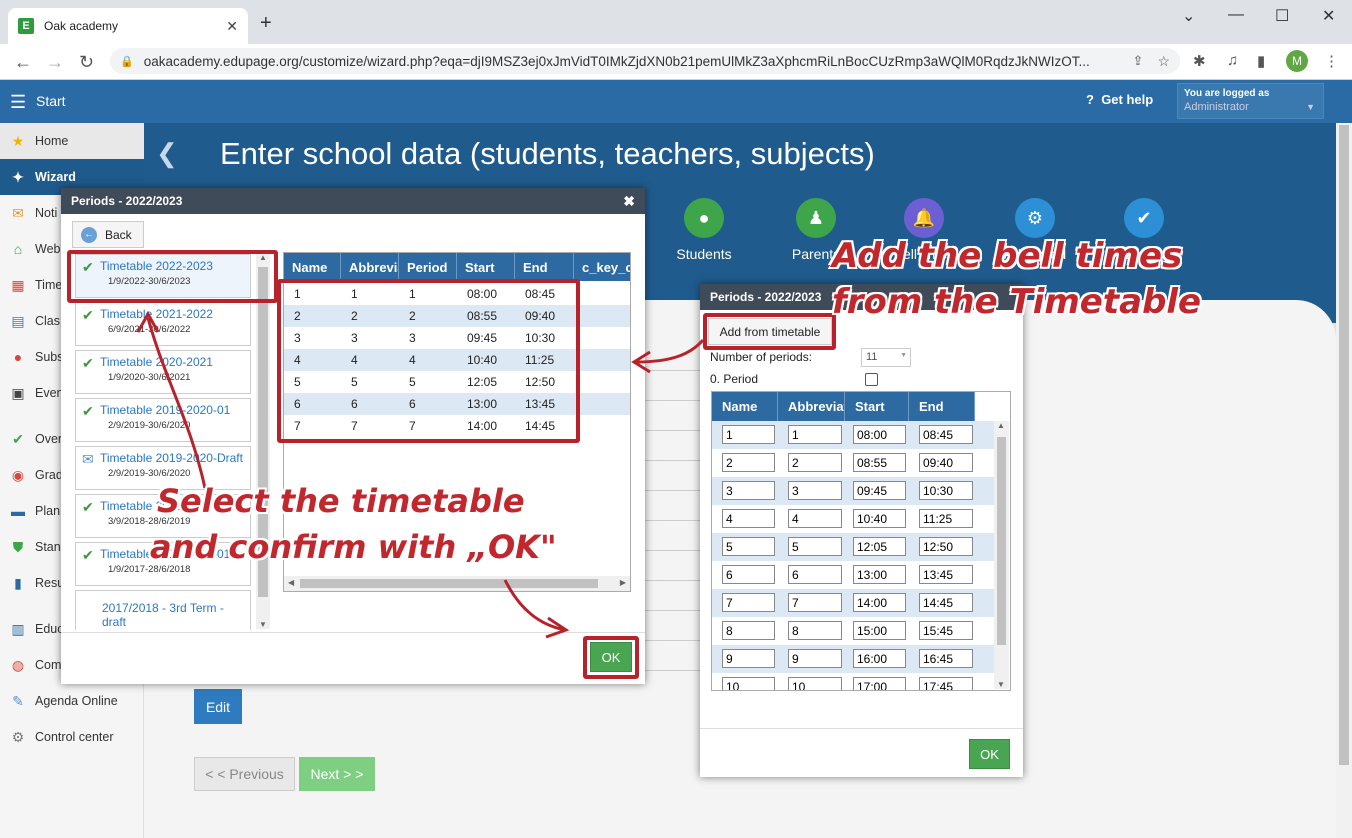  I want to click on annotation-confirm-ok: and confirm with „OK", so click(353, 547).